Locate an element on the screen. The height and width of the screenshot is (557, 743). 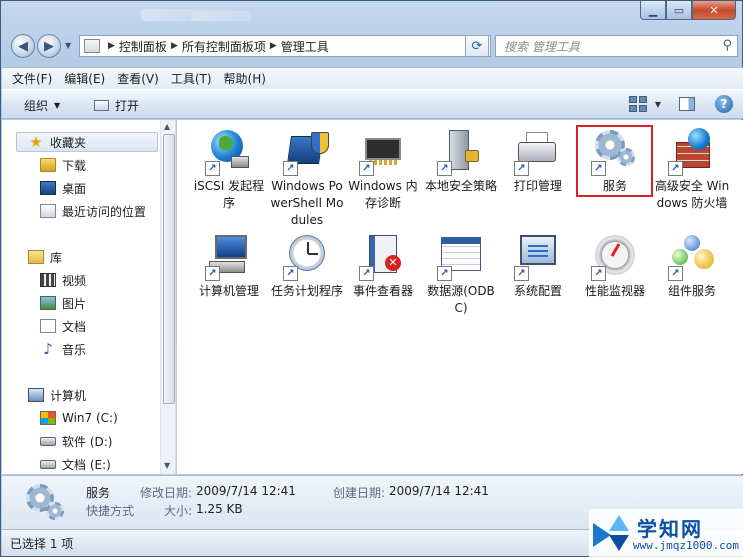
nav-item-recent: 最近访问的位置 is located at coordinates (93, 211).